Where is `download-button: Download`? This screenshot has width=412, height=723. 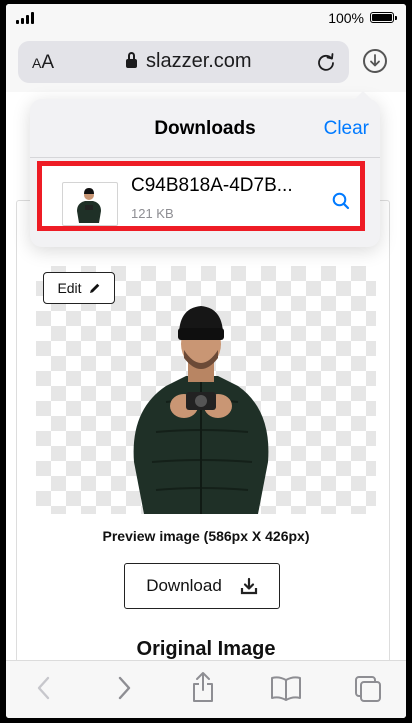
download-button: Download is located at coordinates (202, 586).